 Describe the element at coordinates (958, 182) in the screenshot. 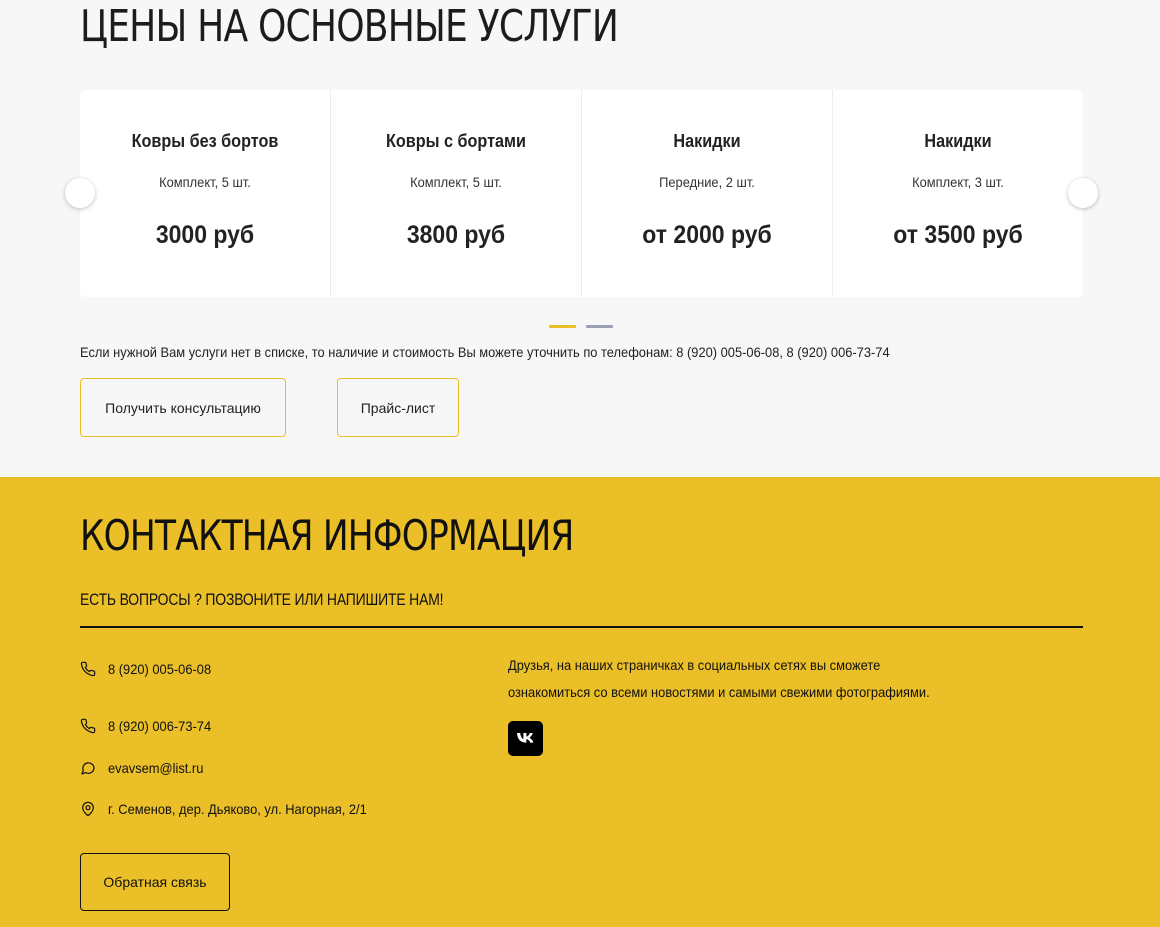

I see `card-description: Комплект, 3 шт.` at that location.